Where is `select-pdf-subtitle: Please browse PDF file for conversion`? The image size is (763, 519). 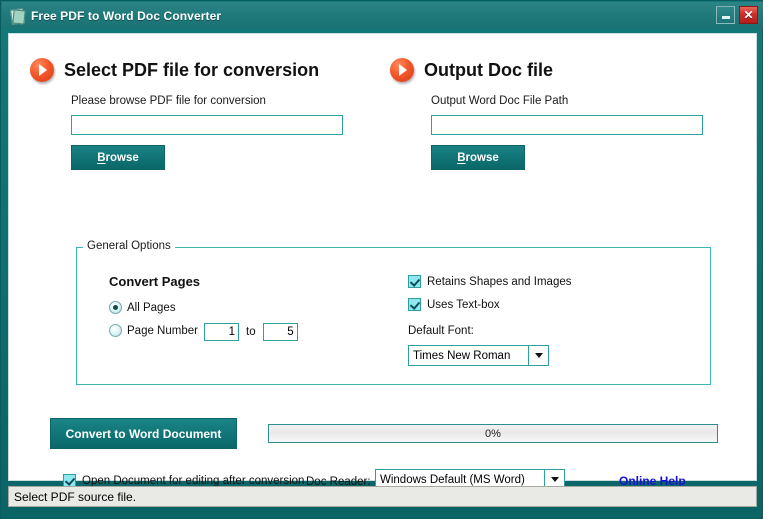 select-pdf-subtitle: Please browse PDF file for conversion is located at coordinates (168, 101).